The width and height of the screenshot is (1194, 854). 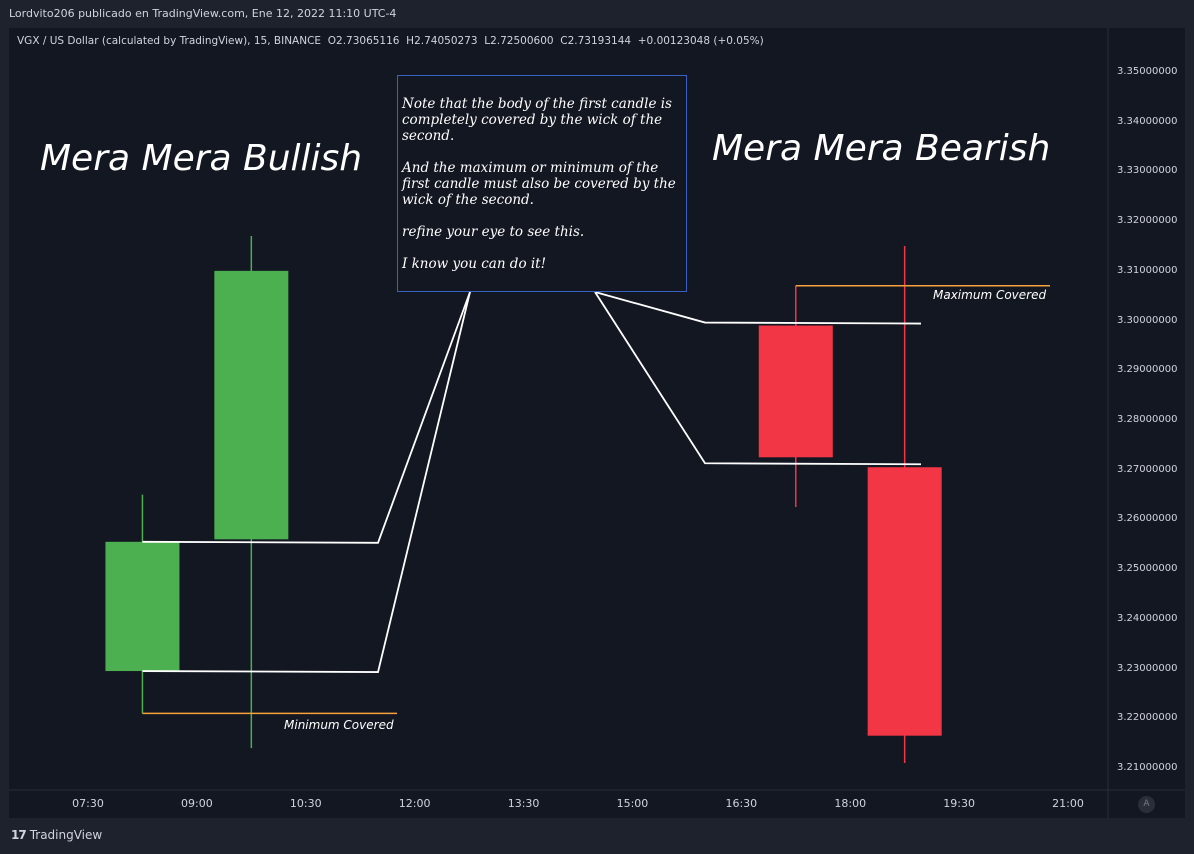 I want to click on price-tick-label: 3.26000000, so click(x=1147, y=519).